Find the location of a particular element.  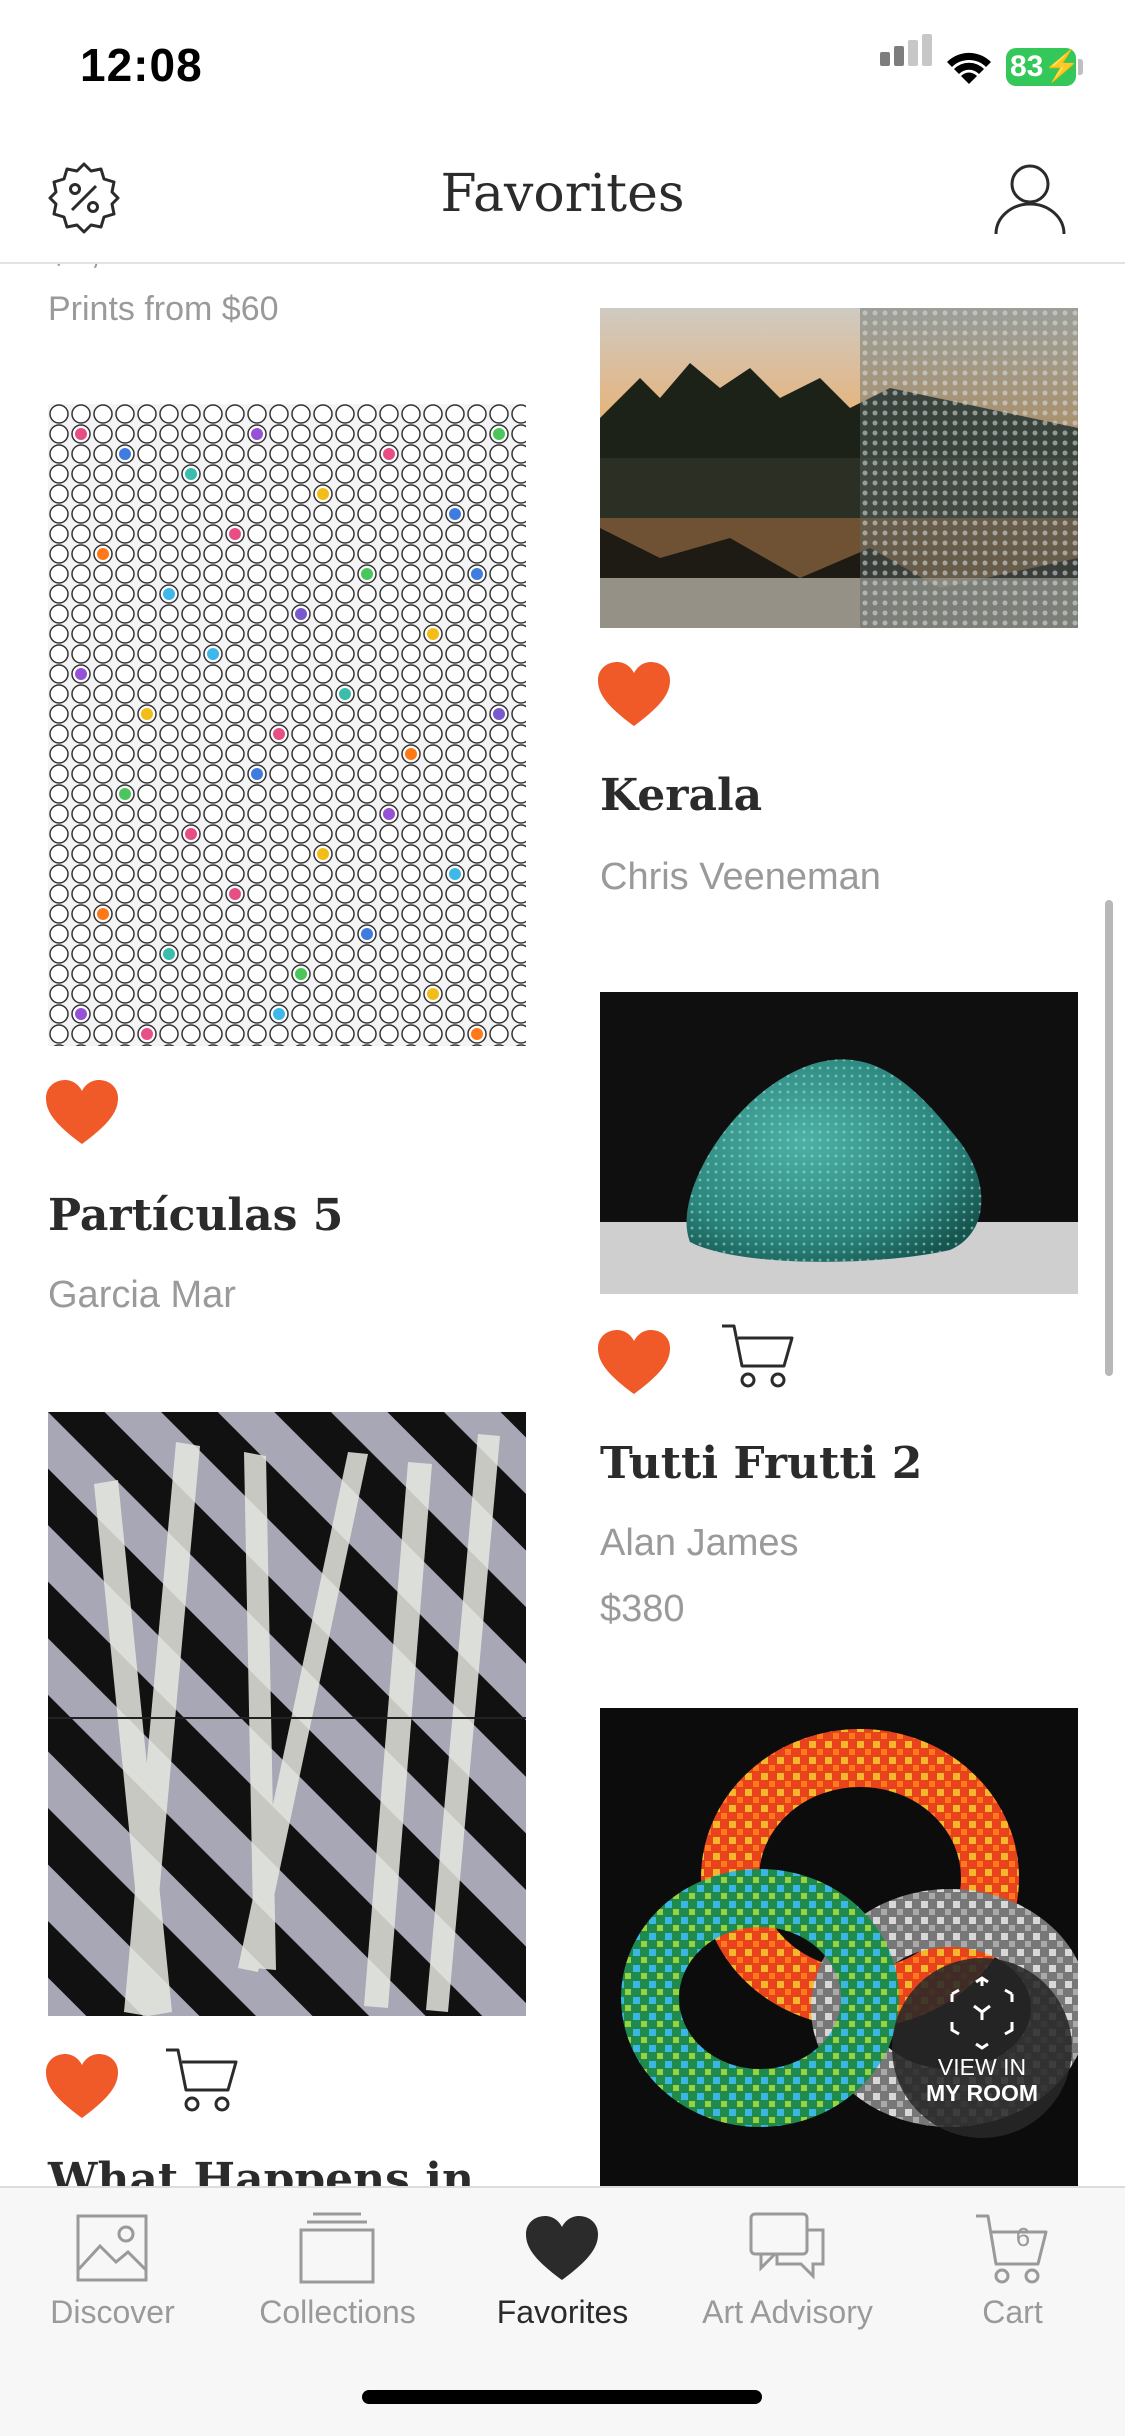

sculpture-artwork is located at coordinates (839, 1143).